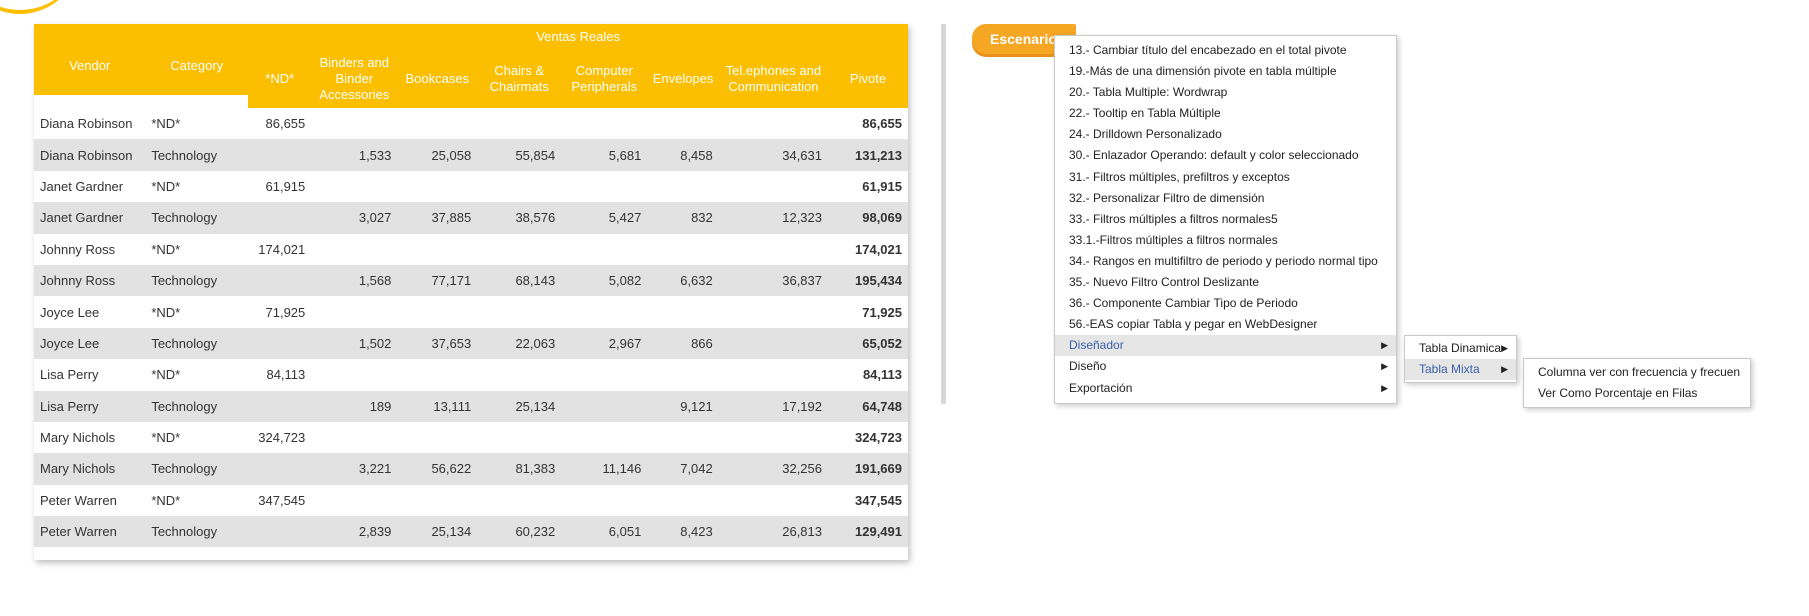  I want to click on menu-item: 36.- Componente Cambiar Tipo de Periodo, so click(1225, 303).